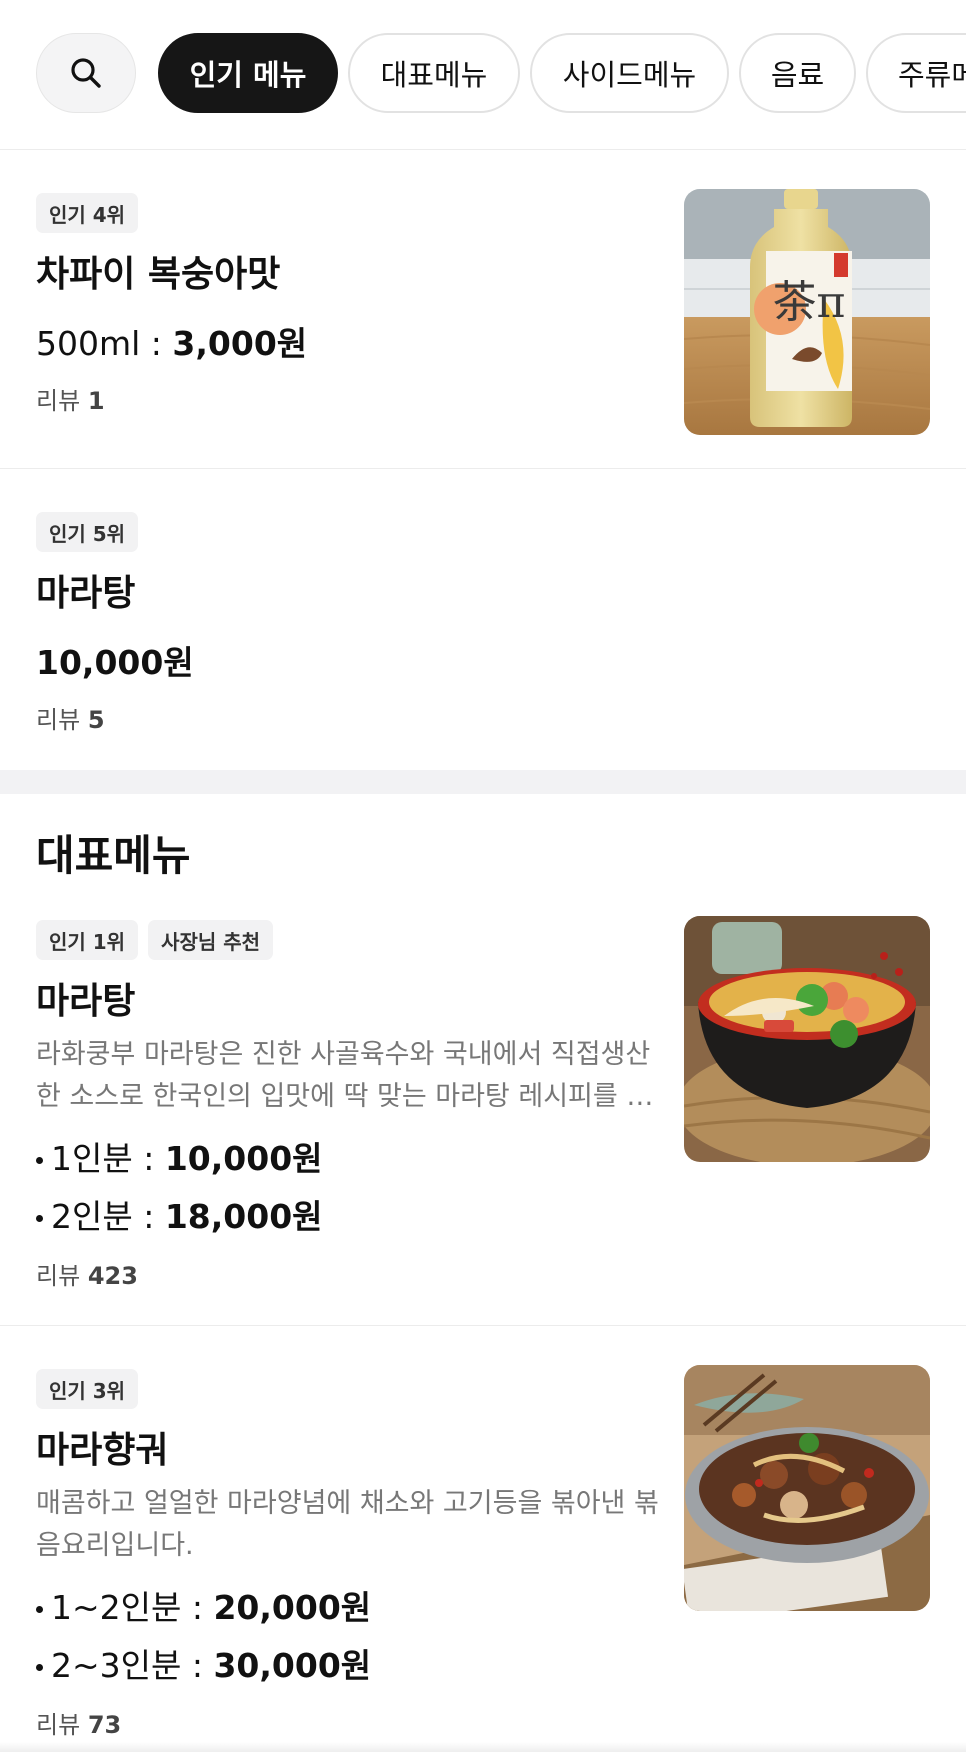  Describe the element at coordinates (102, 1450) in the screenshot. I see `menu-item-name: 마라향궈` at that location.